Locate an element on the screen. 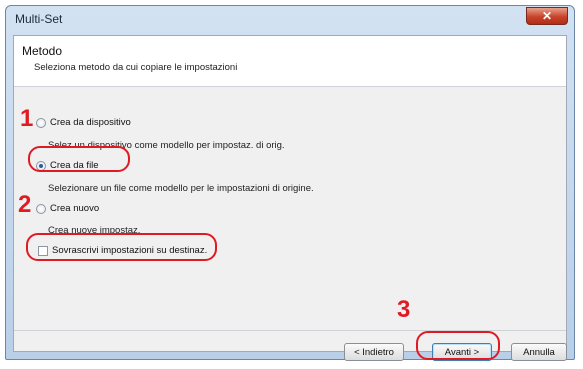  callout-number-1: 1 is located at coordinates (27, 118).